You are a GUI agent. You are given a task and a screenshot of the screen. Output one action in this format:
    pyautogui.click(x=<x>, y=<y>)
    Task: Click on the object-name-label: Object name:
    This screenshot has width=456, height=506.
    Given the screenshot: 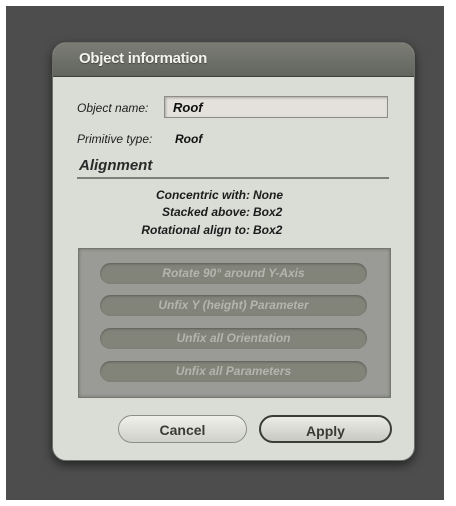 What is the action you would take?
    pyautogui.click(x=113, y=108)
    